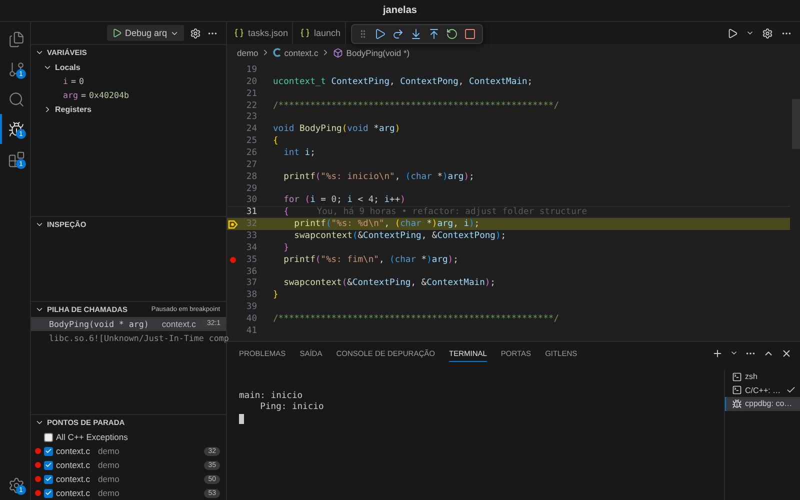 This screenshot has width=800, height=500. I want to click on run-icon, so click(732, 33).